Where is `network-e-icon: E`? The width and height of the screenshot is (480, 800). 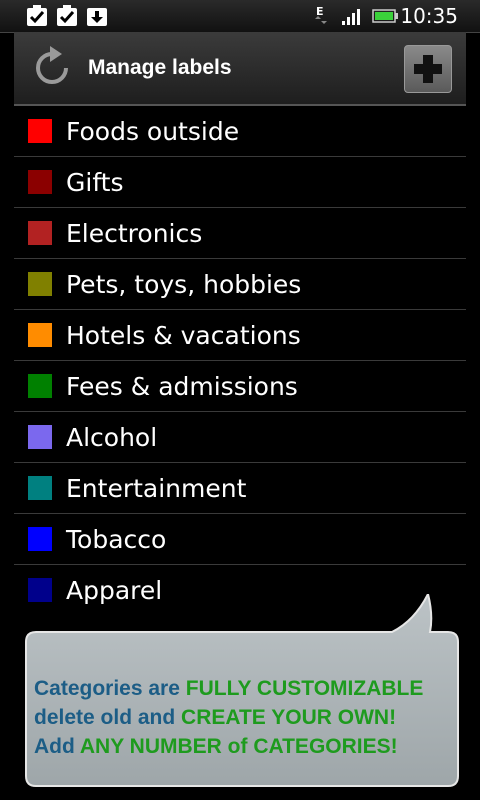
network-e-icon: E is located at coordinates (321, 14).